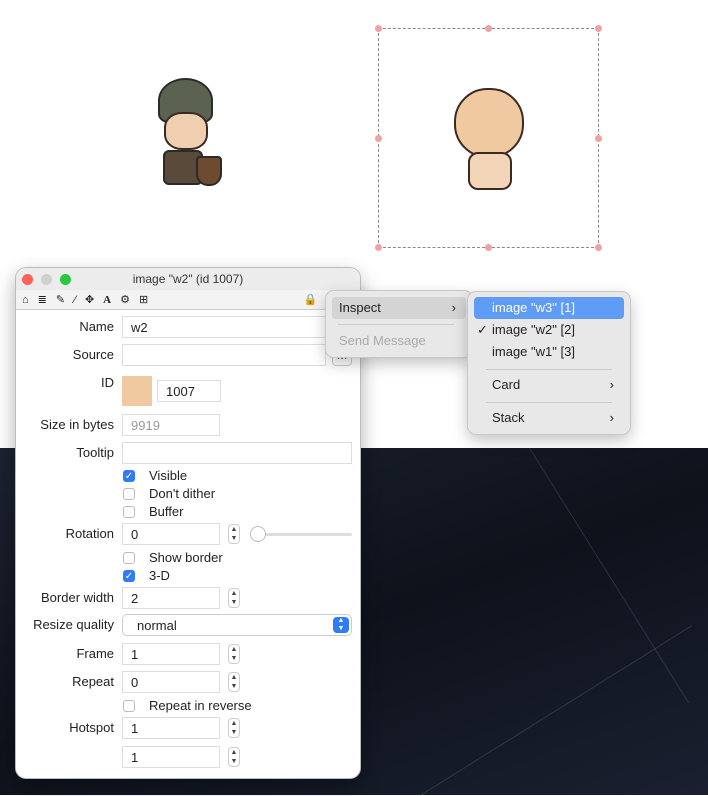 This screenshot has width=708, height=796. Describe the element at coordinates (399, 324) in the screenshot. I see `context-menu: Inspect › Send Message` at that location.